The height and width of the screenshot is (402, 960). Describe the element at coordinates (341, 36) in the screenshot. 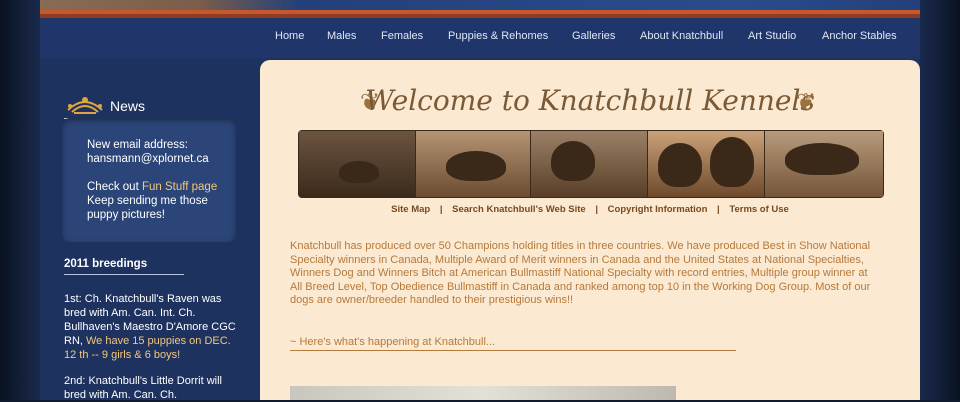

I see `nav-males: Males` at that location.